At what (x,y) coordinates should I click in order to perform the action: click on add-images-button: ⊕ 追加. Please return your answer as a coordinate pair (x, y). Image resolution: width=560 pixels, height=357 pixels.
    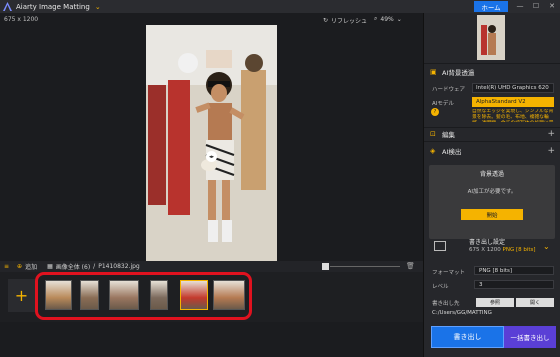
    Looking at the image, I should click on (27, 266).